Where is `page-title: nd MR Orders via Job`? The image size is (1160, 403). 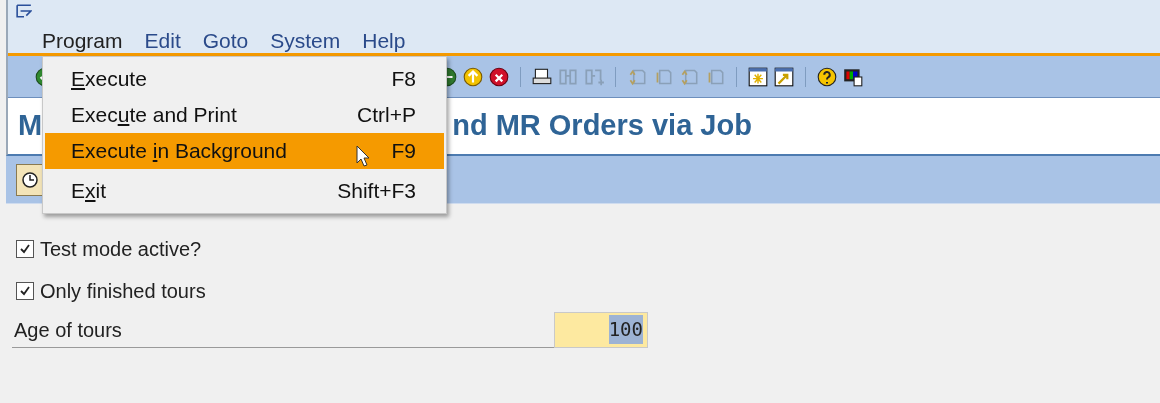 page-title: nd MR Orders via Job is located at coordinates (602, 126).